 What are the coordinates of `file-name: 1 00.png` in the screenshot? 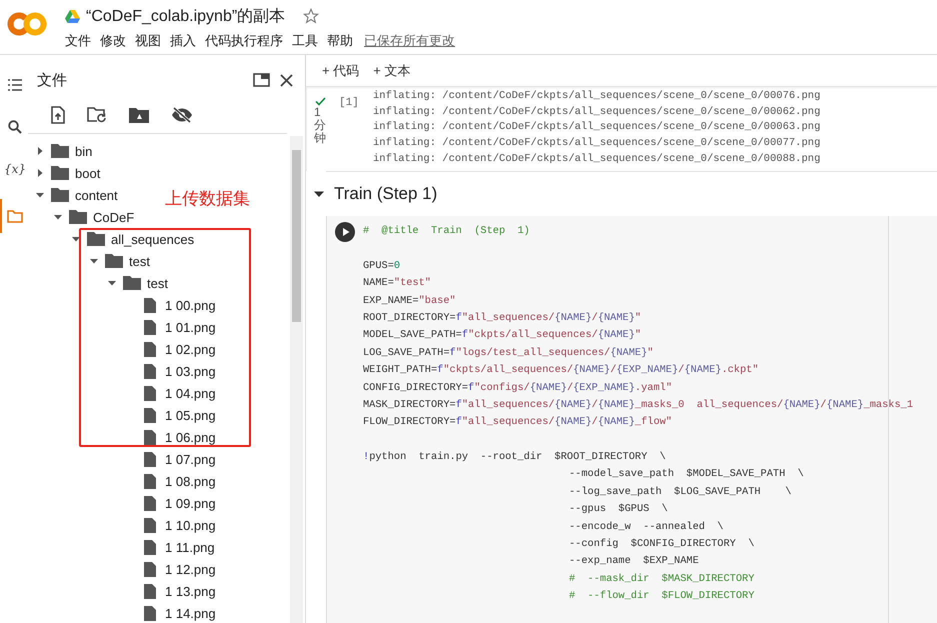 It's located at (190, 305).